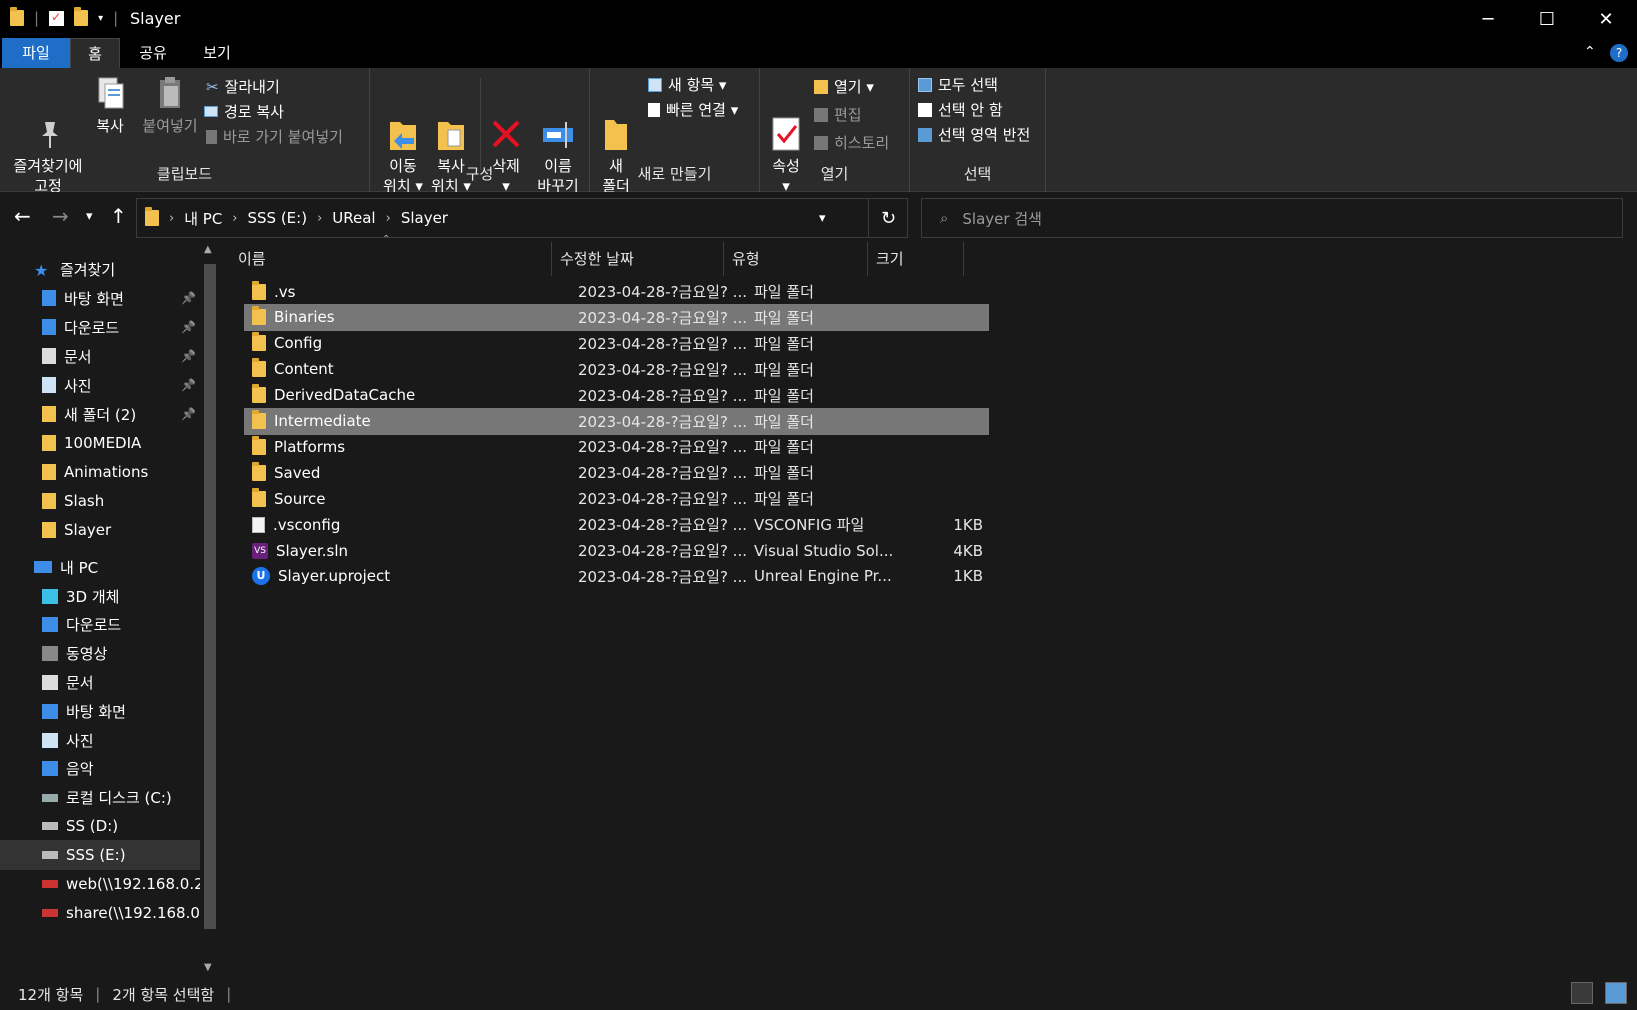 This screenshot has height=1010, width=1637. I want to click on forward-button: →, so click(60, 216).